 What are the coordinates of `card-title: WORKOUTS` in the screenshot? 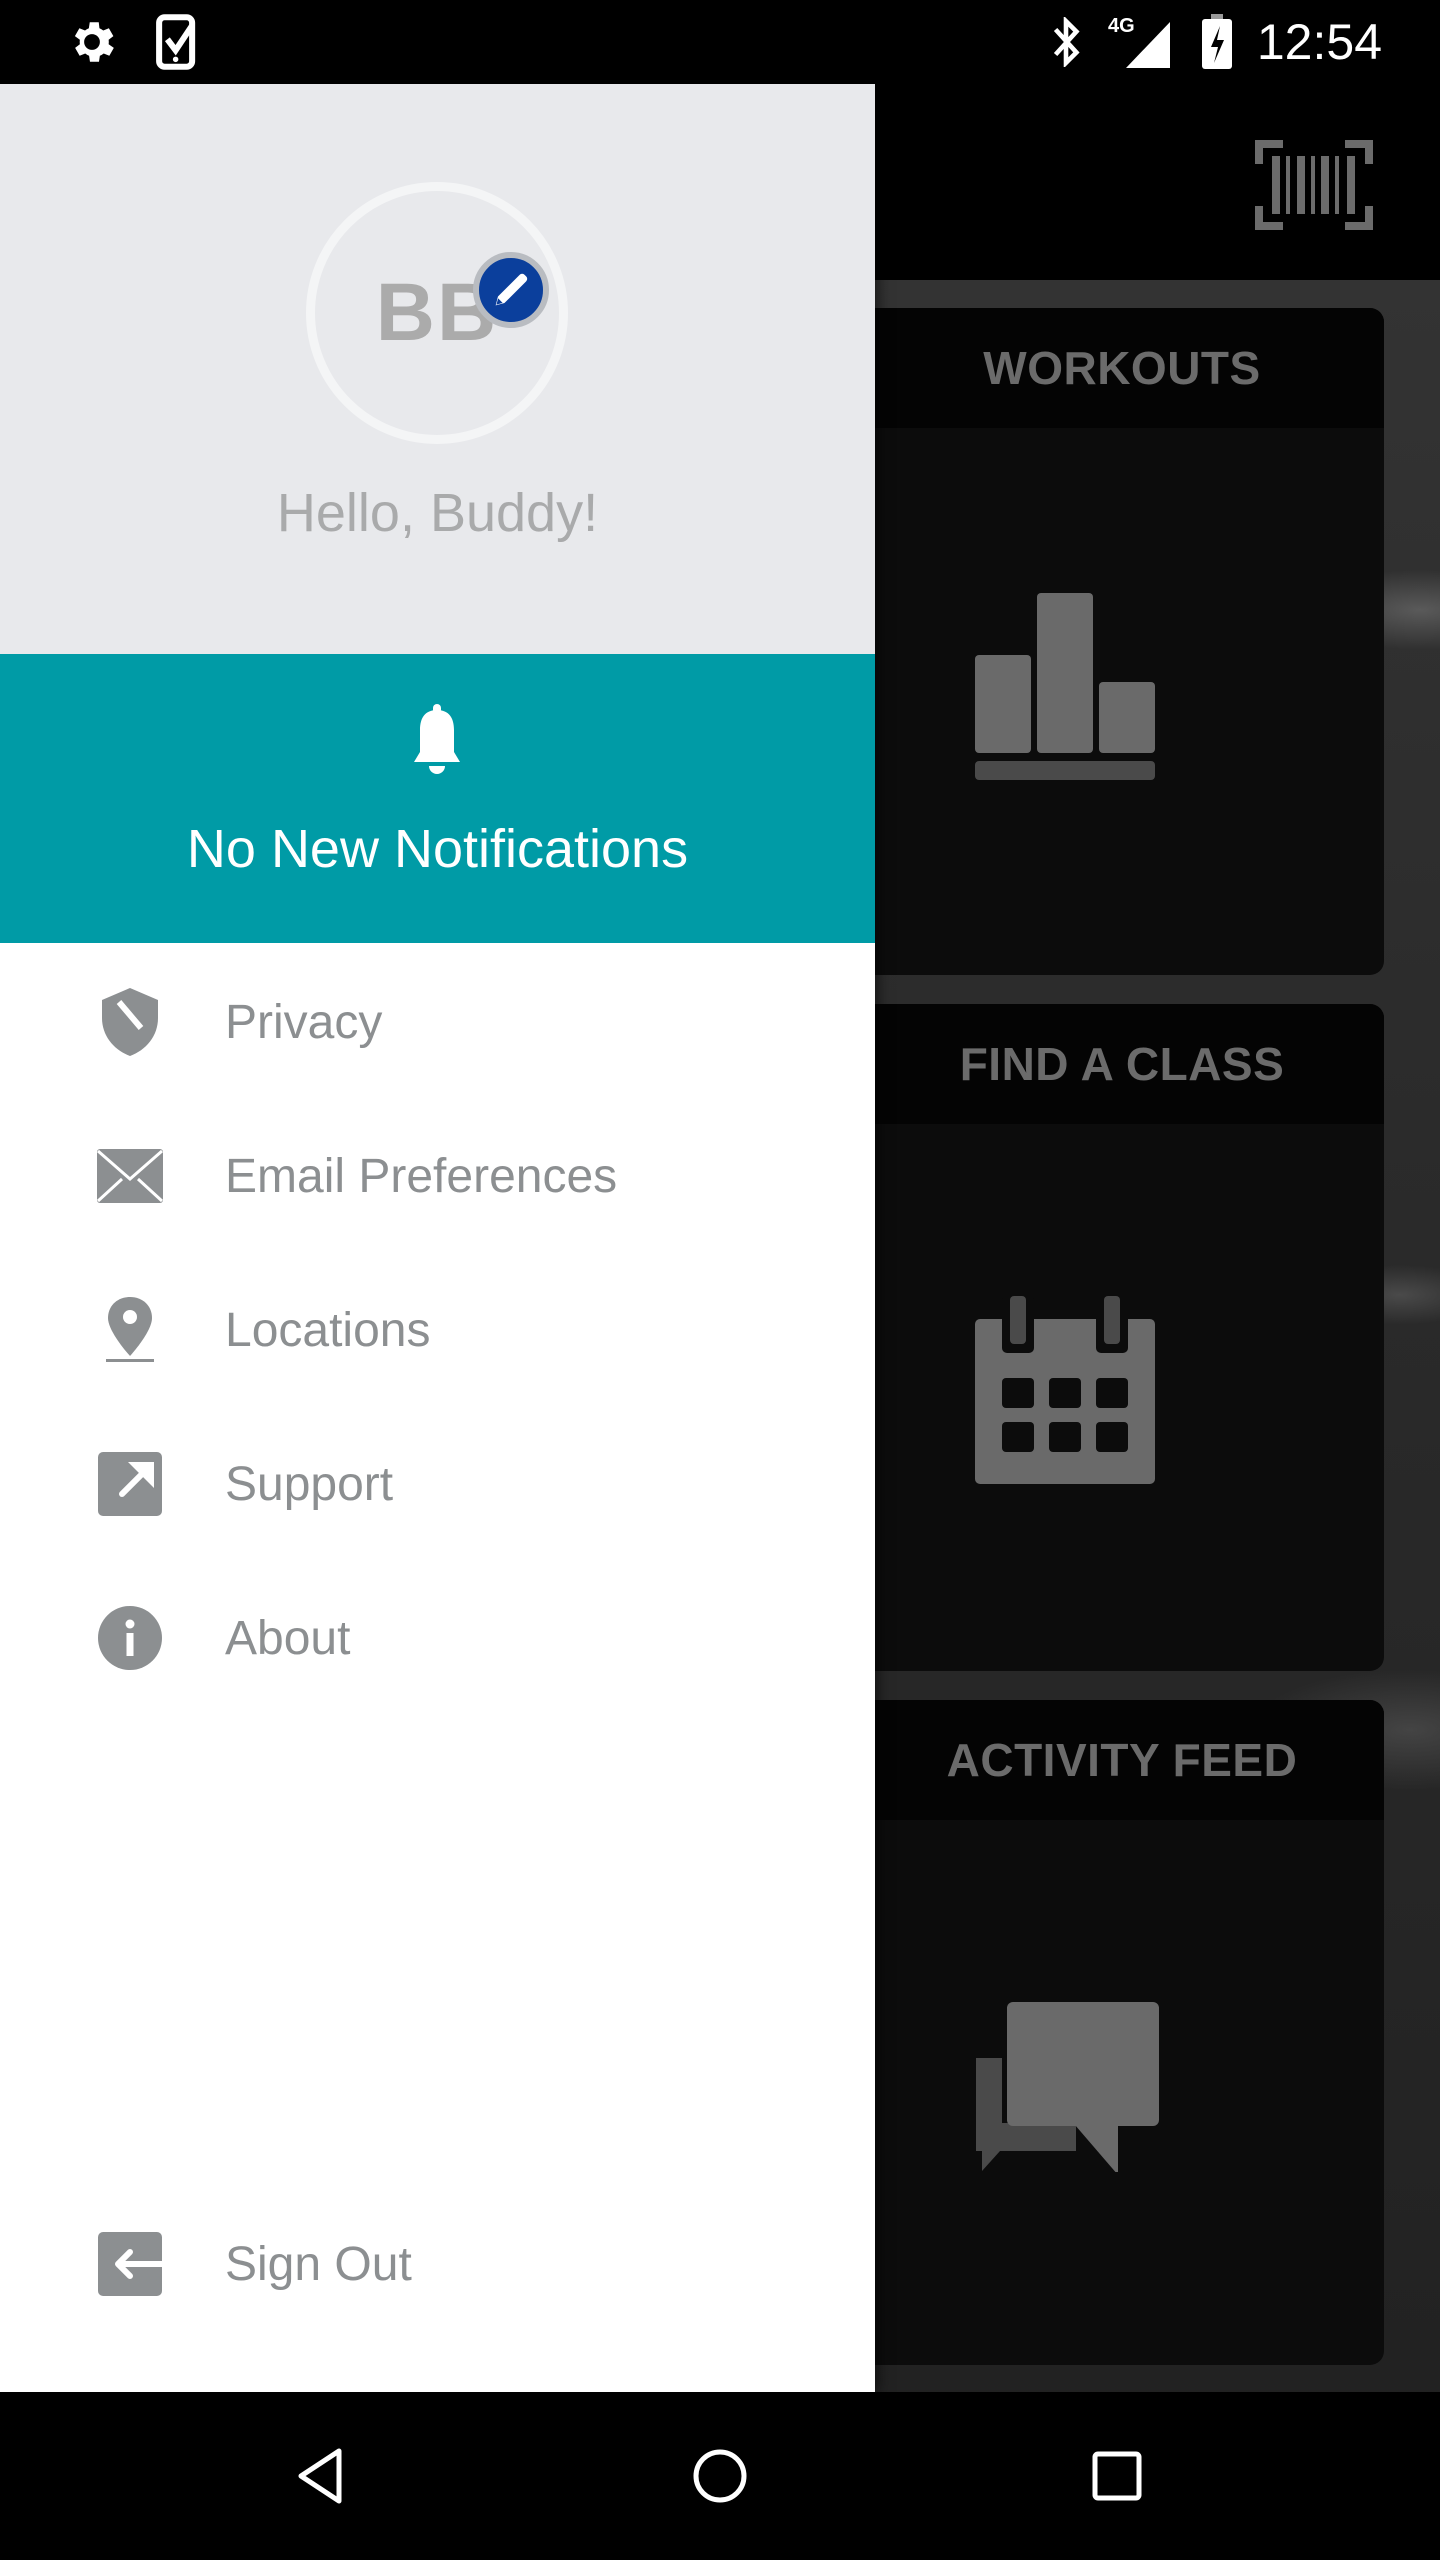 It's located at (1122, 368).